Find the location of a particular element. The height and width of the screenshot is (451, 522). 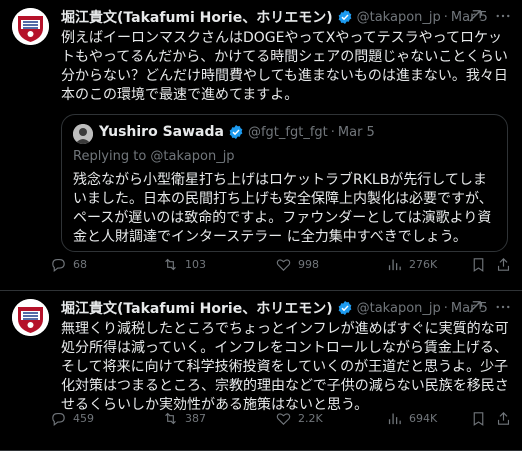

views-button: 276K is located at coordinates (411, 264).